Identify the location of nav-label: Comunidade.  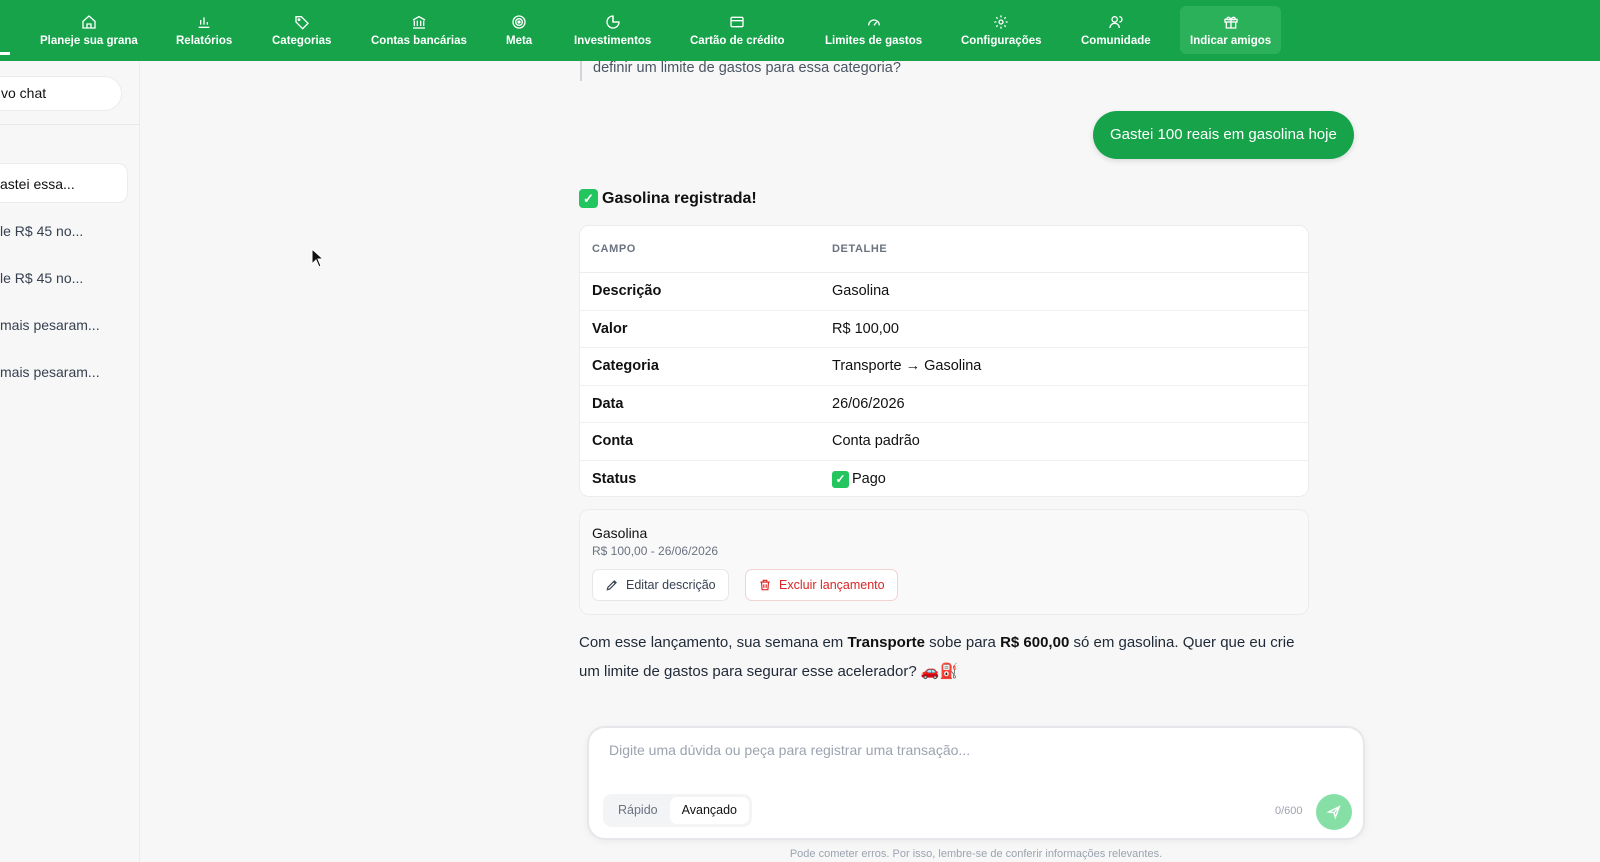
(1116, 40).